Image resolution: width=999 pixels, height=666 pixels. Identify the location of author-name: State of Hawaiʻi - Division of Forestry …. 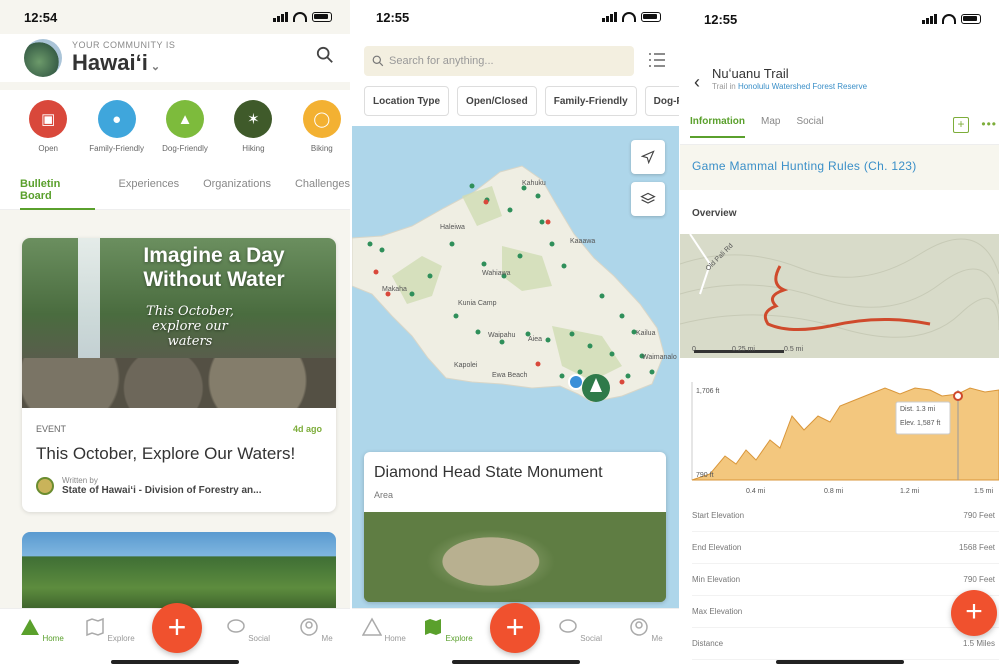
(162, 490).